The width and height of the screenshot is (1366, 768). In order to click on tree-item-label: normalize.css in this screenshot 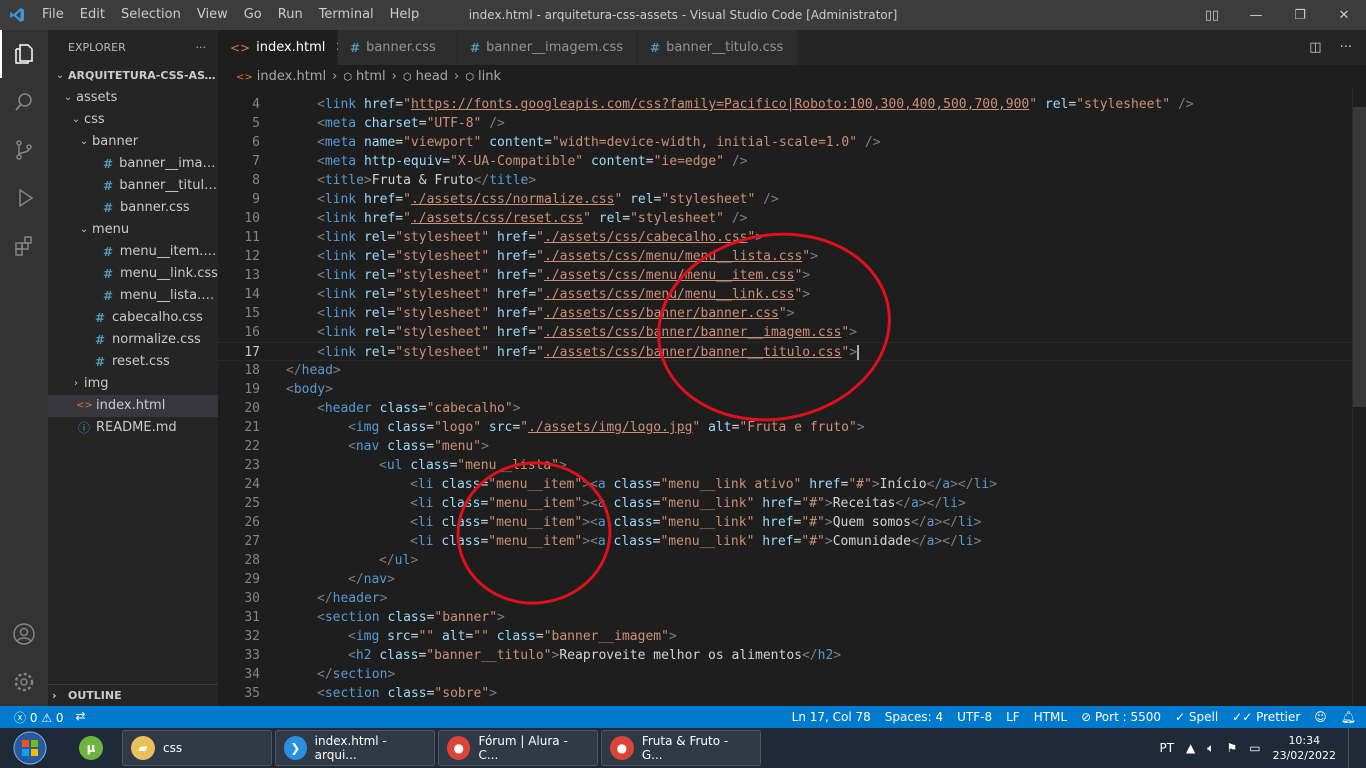, I will do `click(156, 339)`.